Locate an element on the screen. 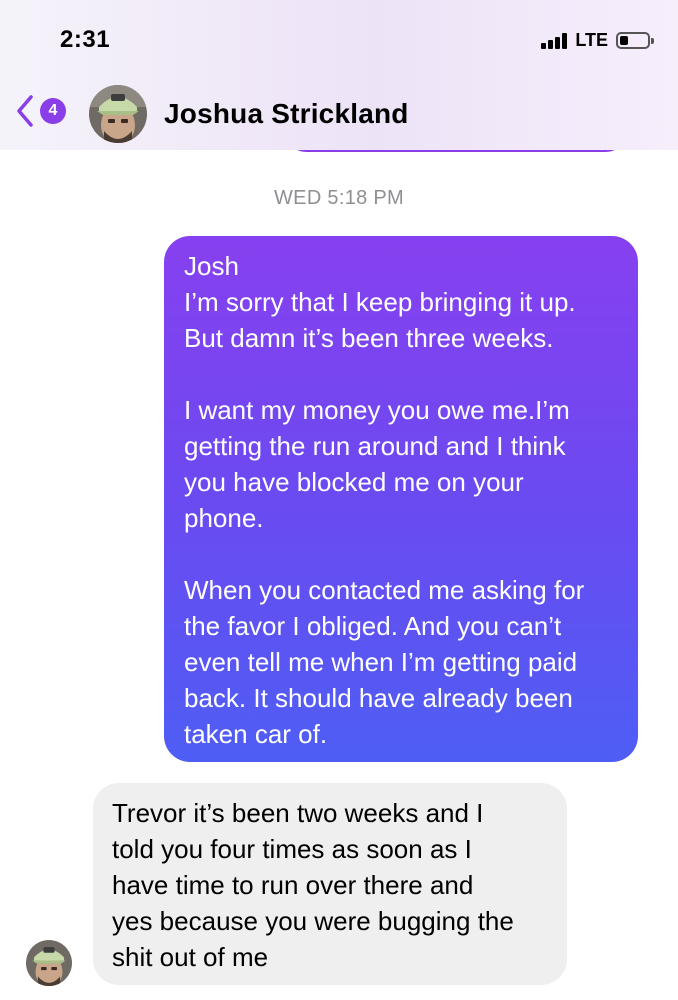  message-line: getting the run around and I think is located at coordinates (375, 446).